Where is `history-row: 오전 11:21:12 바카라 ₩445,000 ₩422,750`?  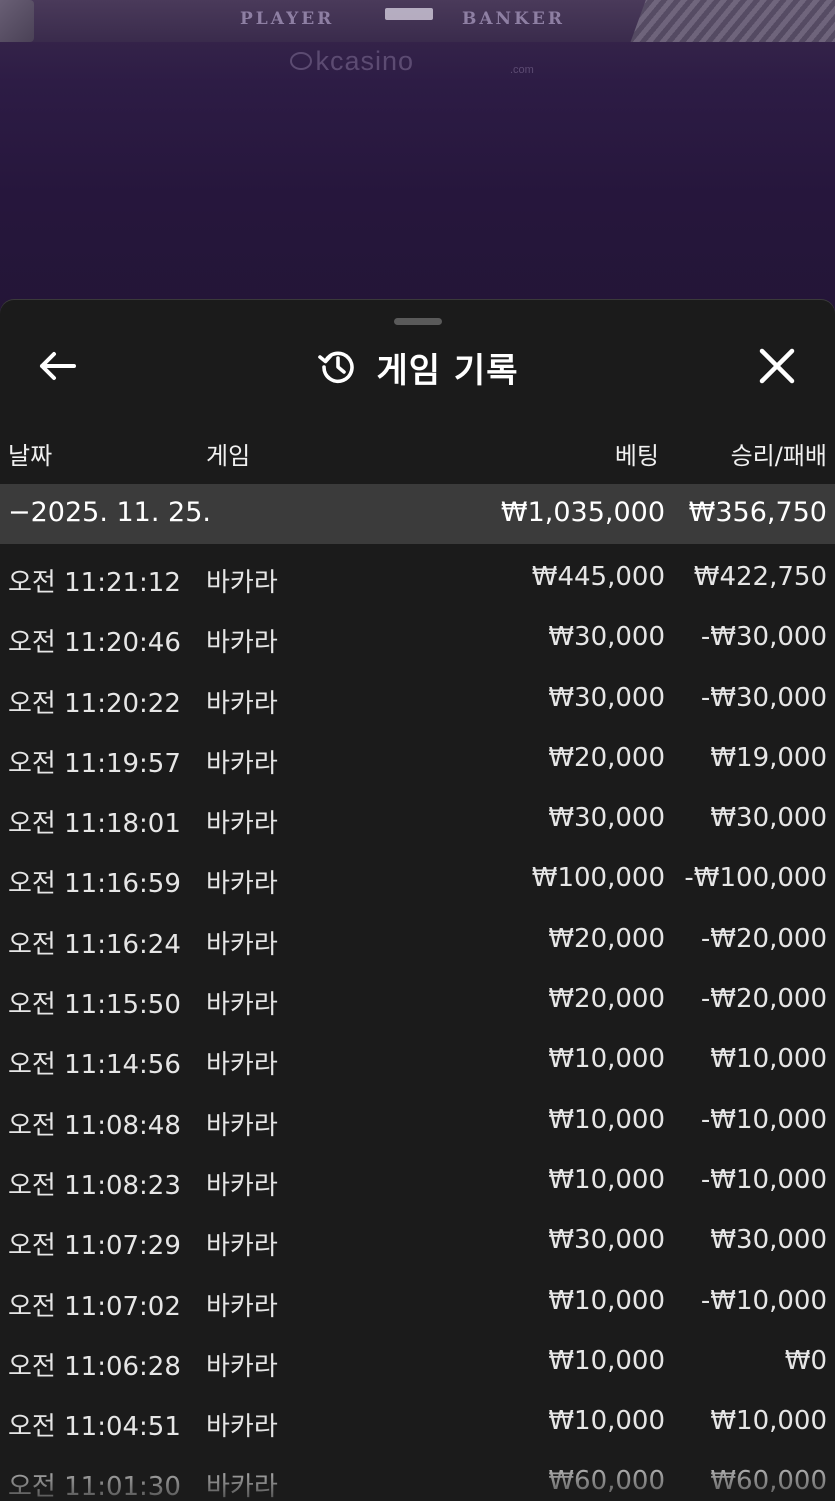
history-row: 오전 11:21:12 바카라 ₩445,000 ₩422,750 is located at coordinates (417, 580).